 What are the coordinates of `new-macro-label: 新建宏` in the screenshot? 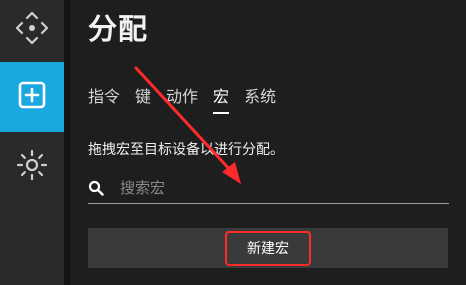 It's located at (268, 249).